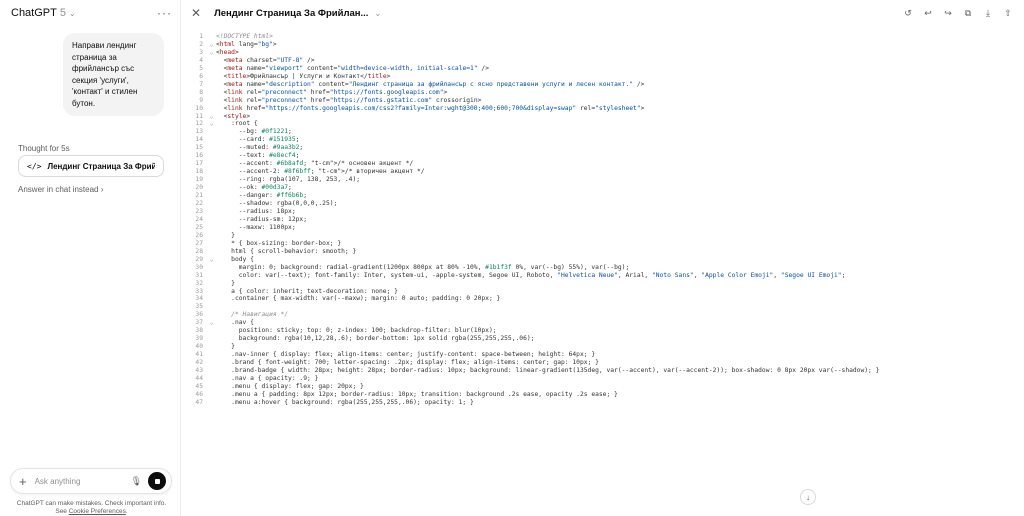 Image resolution: width=1024 pixels, height=516 pixels. What do you see at coordinates (199, 132) in the screenshot?
I see `line-number: 13` at bounding box center [199, 132].